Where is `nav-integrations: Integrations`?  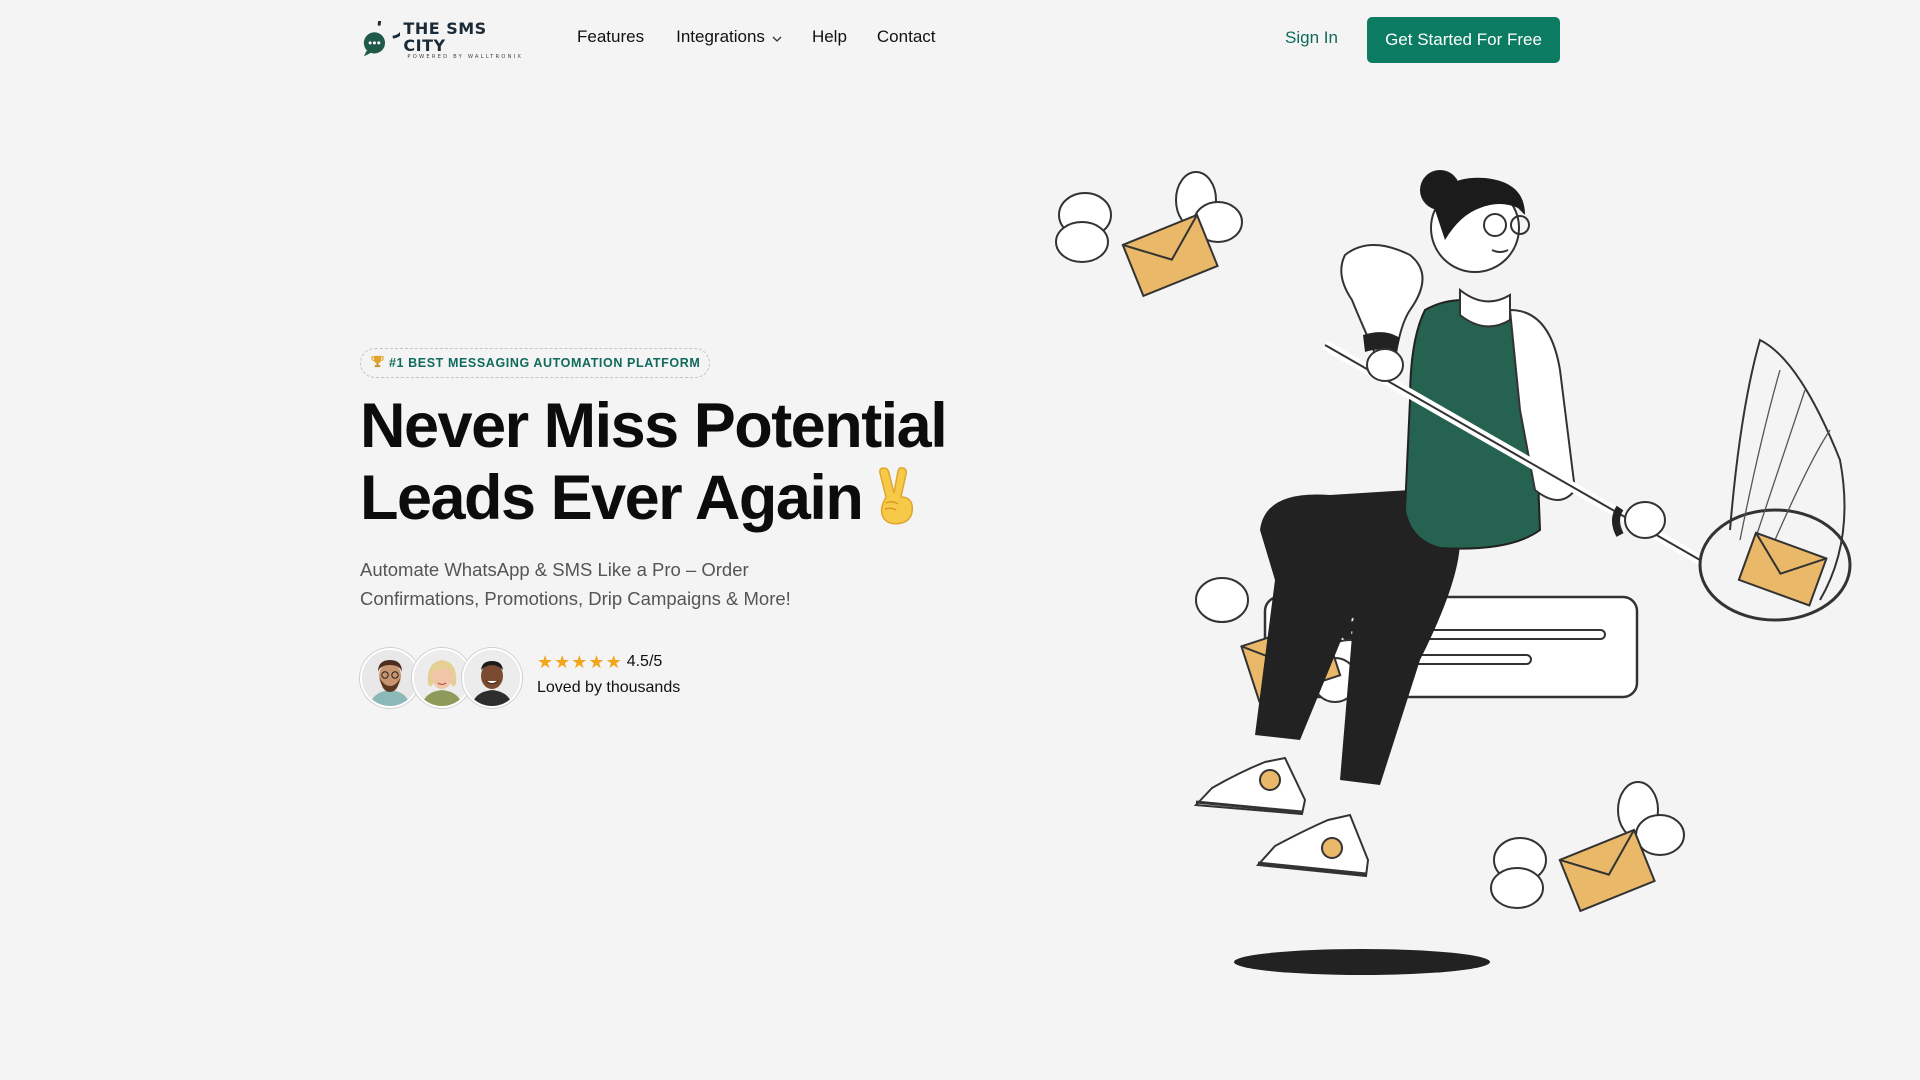
nav-integrations: Integrations is located at coordinates (729, 37).